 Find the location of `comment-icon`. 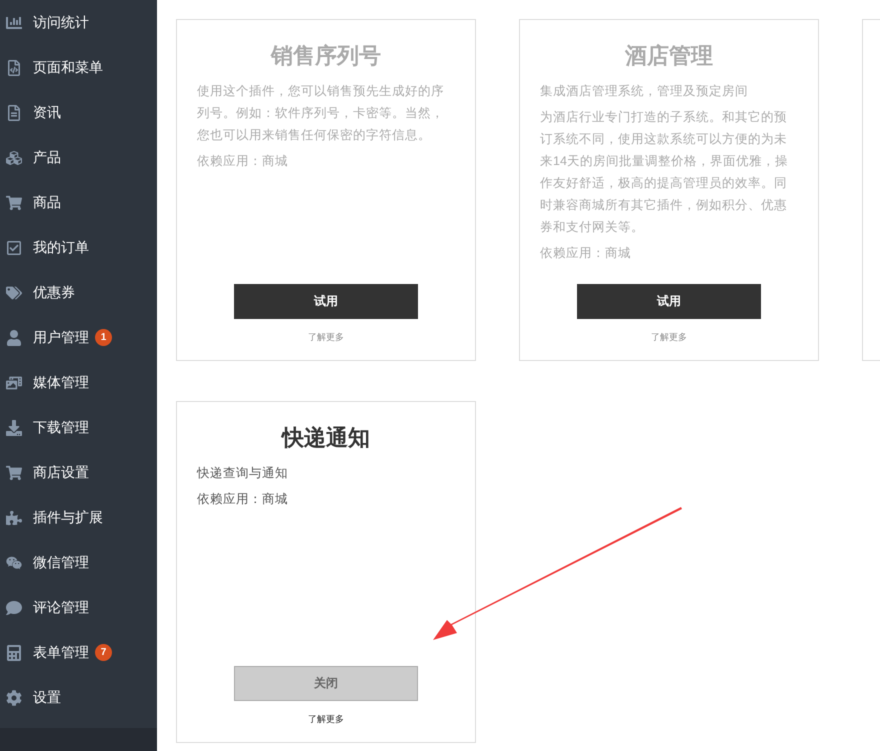

comment-icon is located at coordinates (14, 608).